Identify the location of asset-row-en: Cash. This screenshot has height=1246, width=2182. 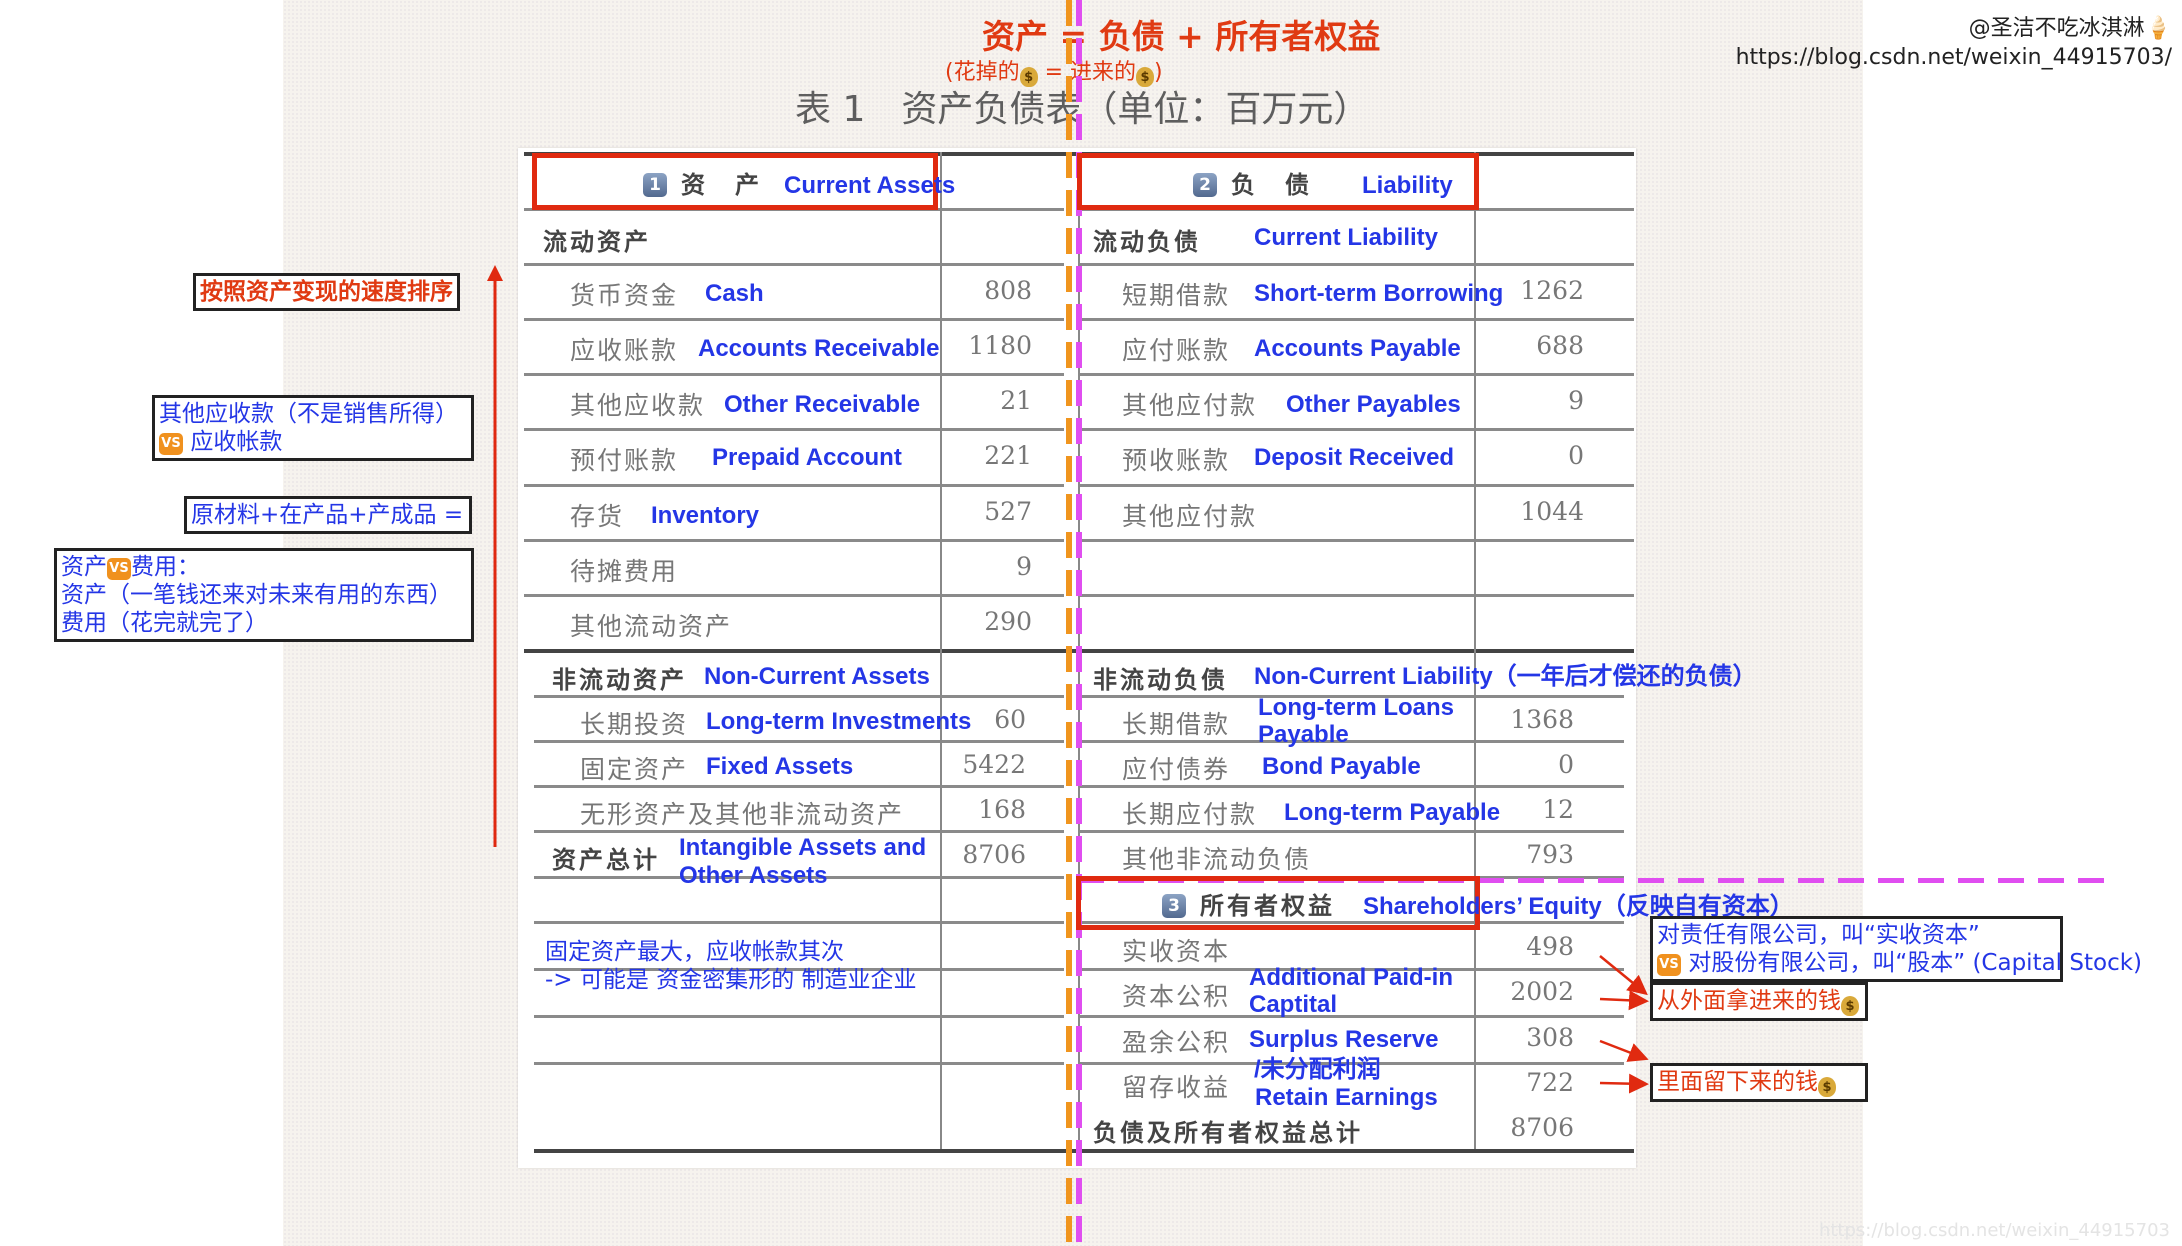
(734, 293).